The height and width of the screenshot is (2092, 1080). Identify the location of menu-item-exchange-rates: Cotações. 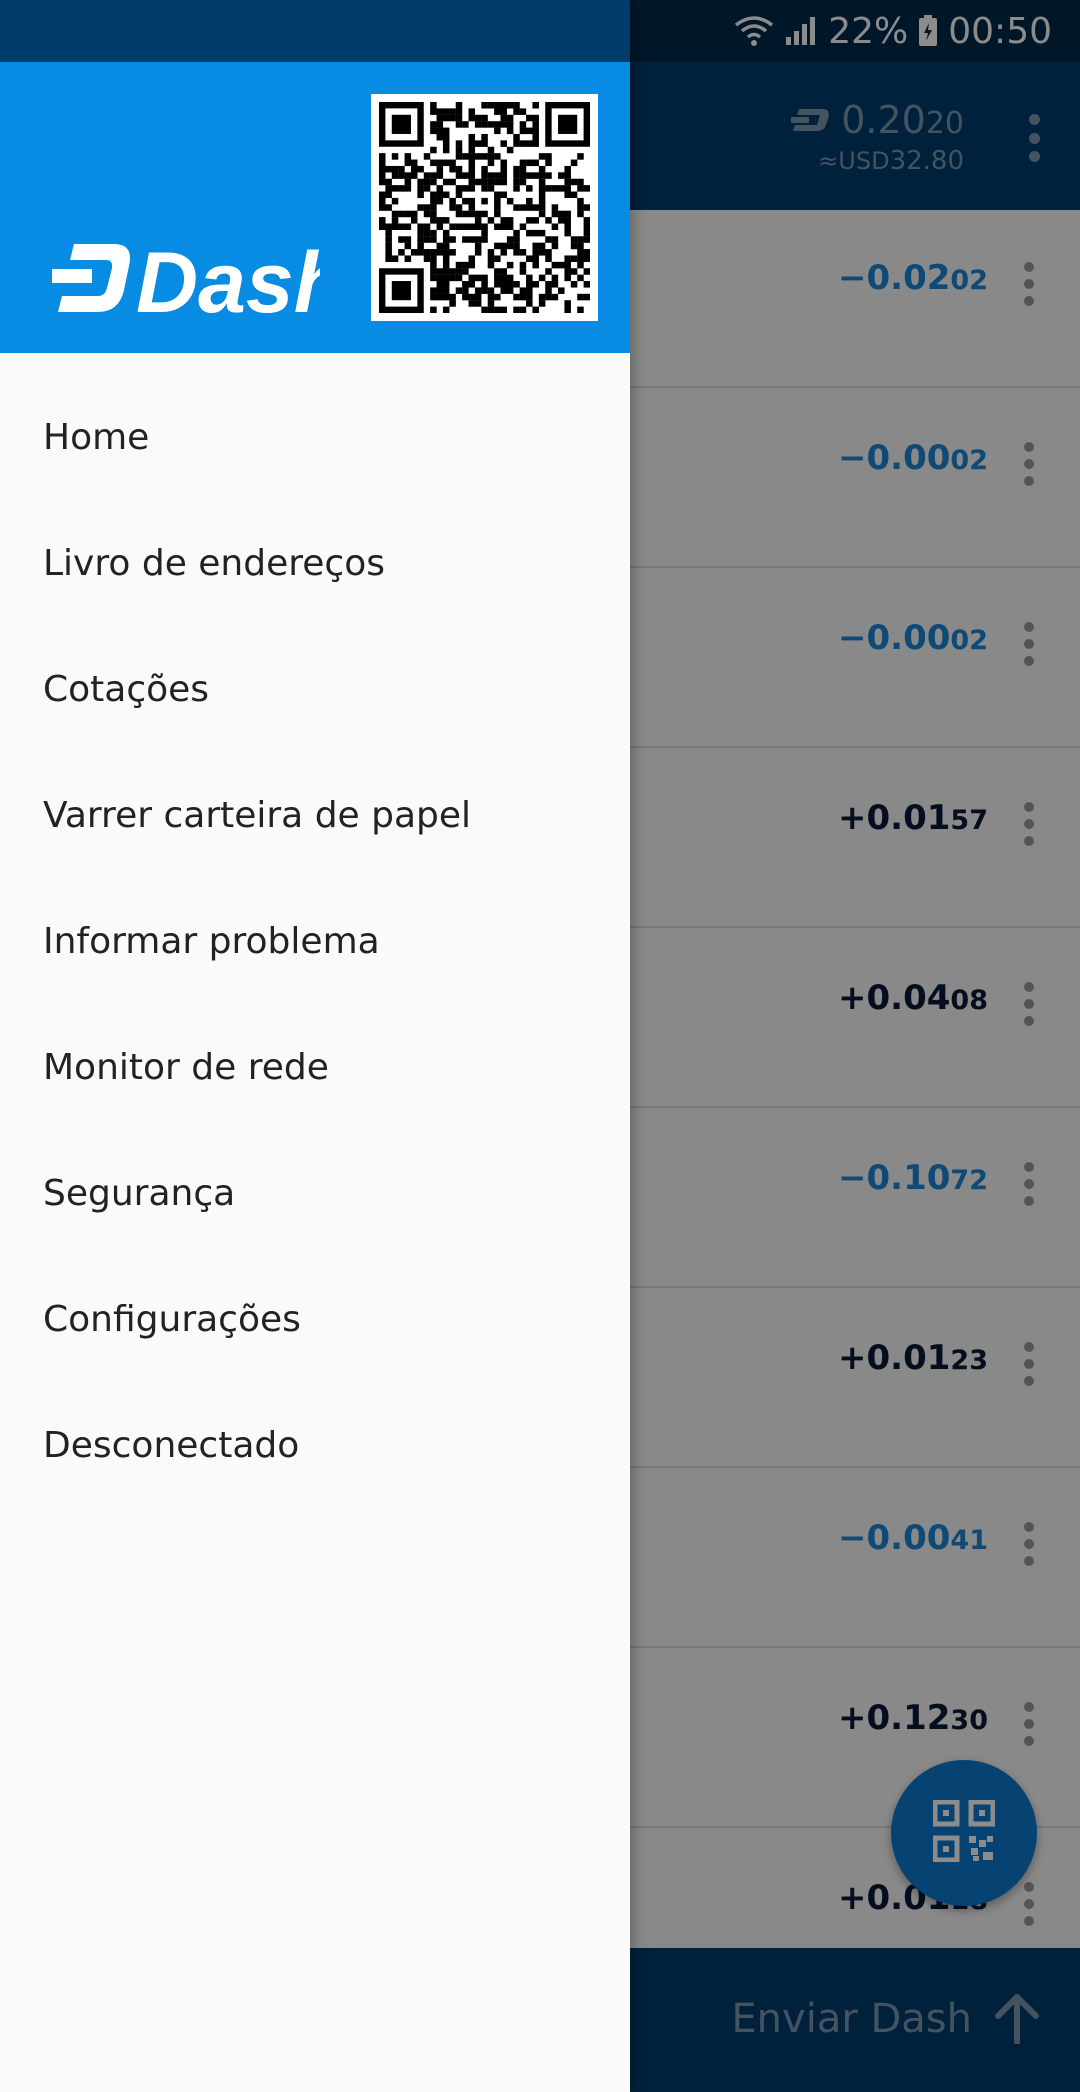
(315, 689).